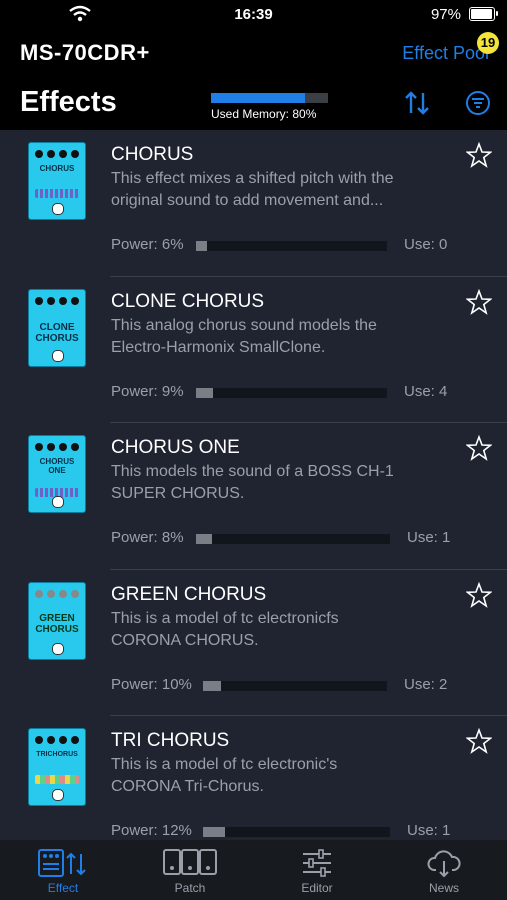  What do you see at coordinates (189, 594) in the screenshot?
I see `effect-name: GREEN CHORUS` at bounding box center [189, 594].